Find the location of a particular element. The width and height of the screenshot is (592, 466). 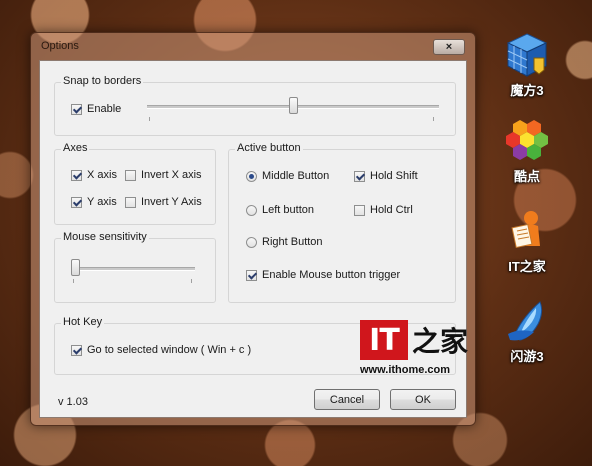

axes-title: Axes is located at coordinates (75, 148).